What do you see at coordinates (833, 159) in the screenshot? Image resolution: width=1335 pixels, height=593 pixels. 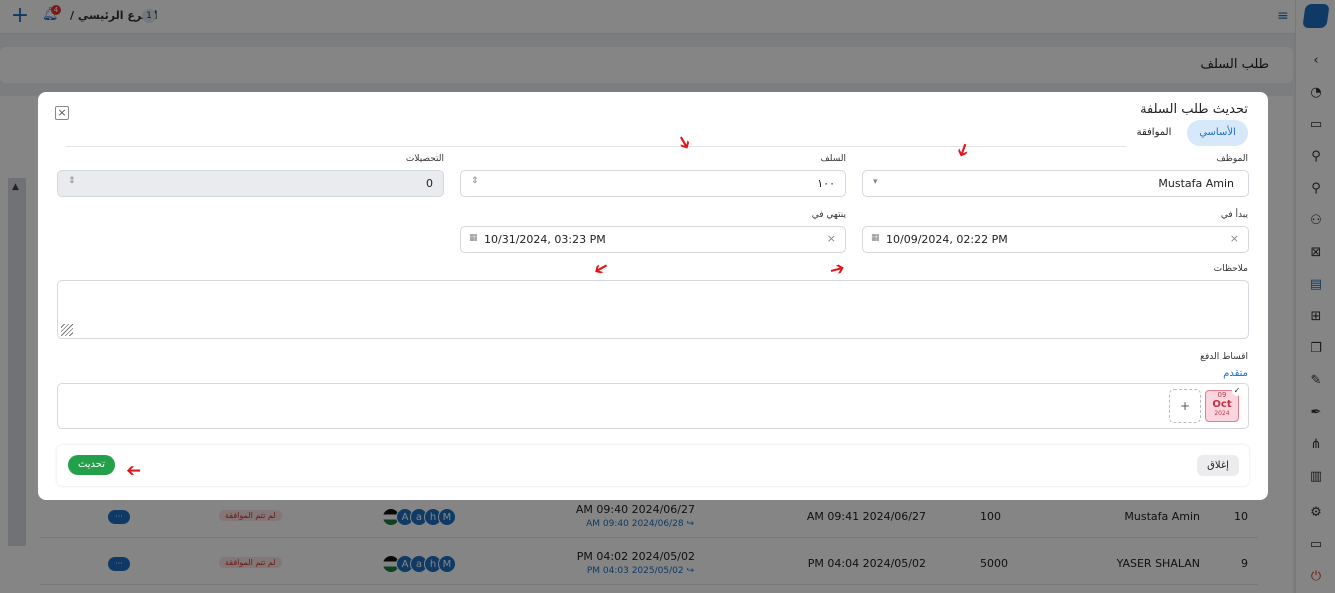 I see `advance-label: السلف` at bounding box center [833, 159].